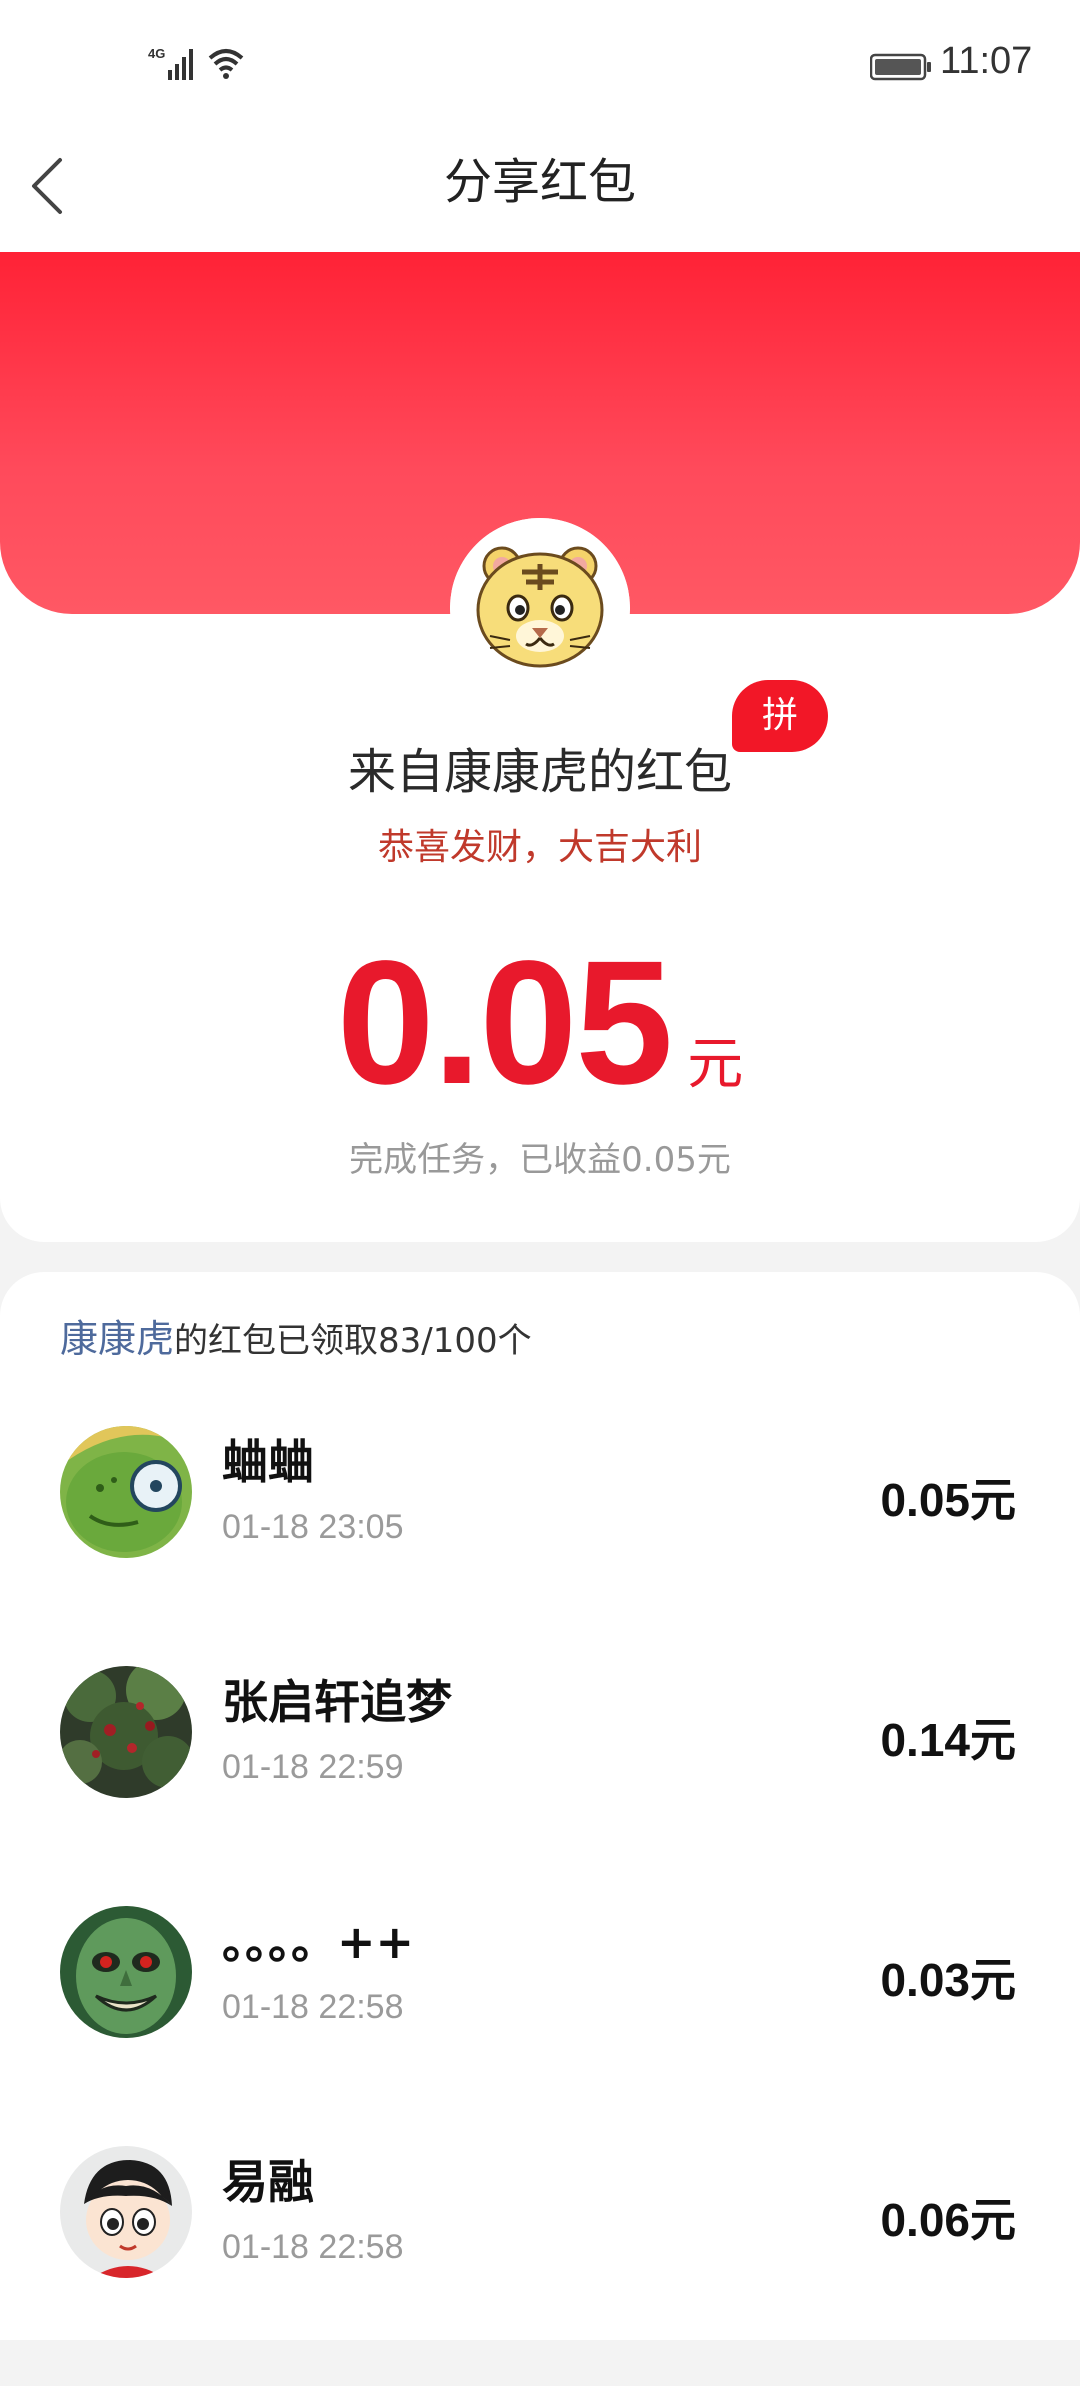  I want to click on photo-tree-avatar-icon, so click(126, 1732).